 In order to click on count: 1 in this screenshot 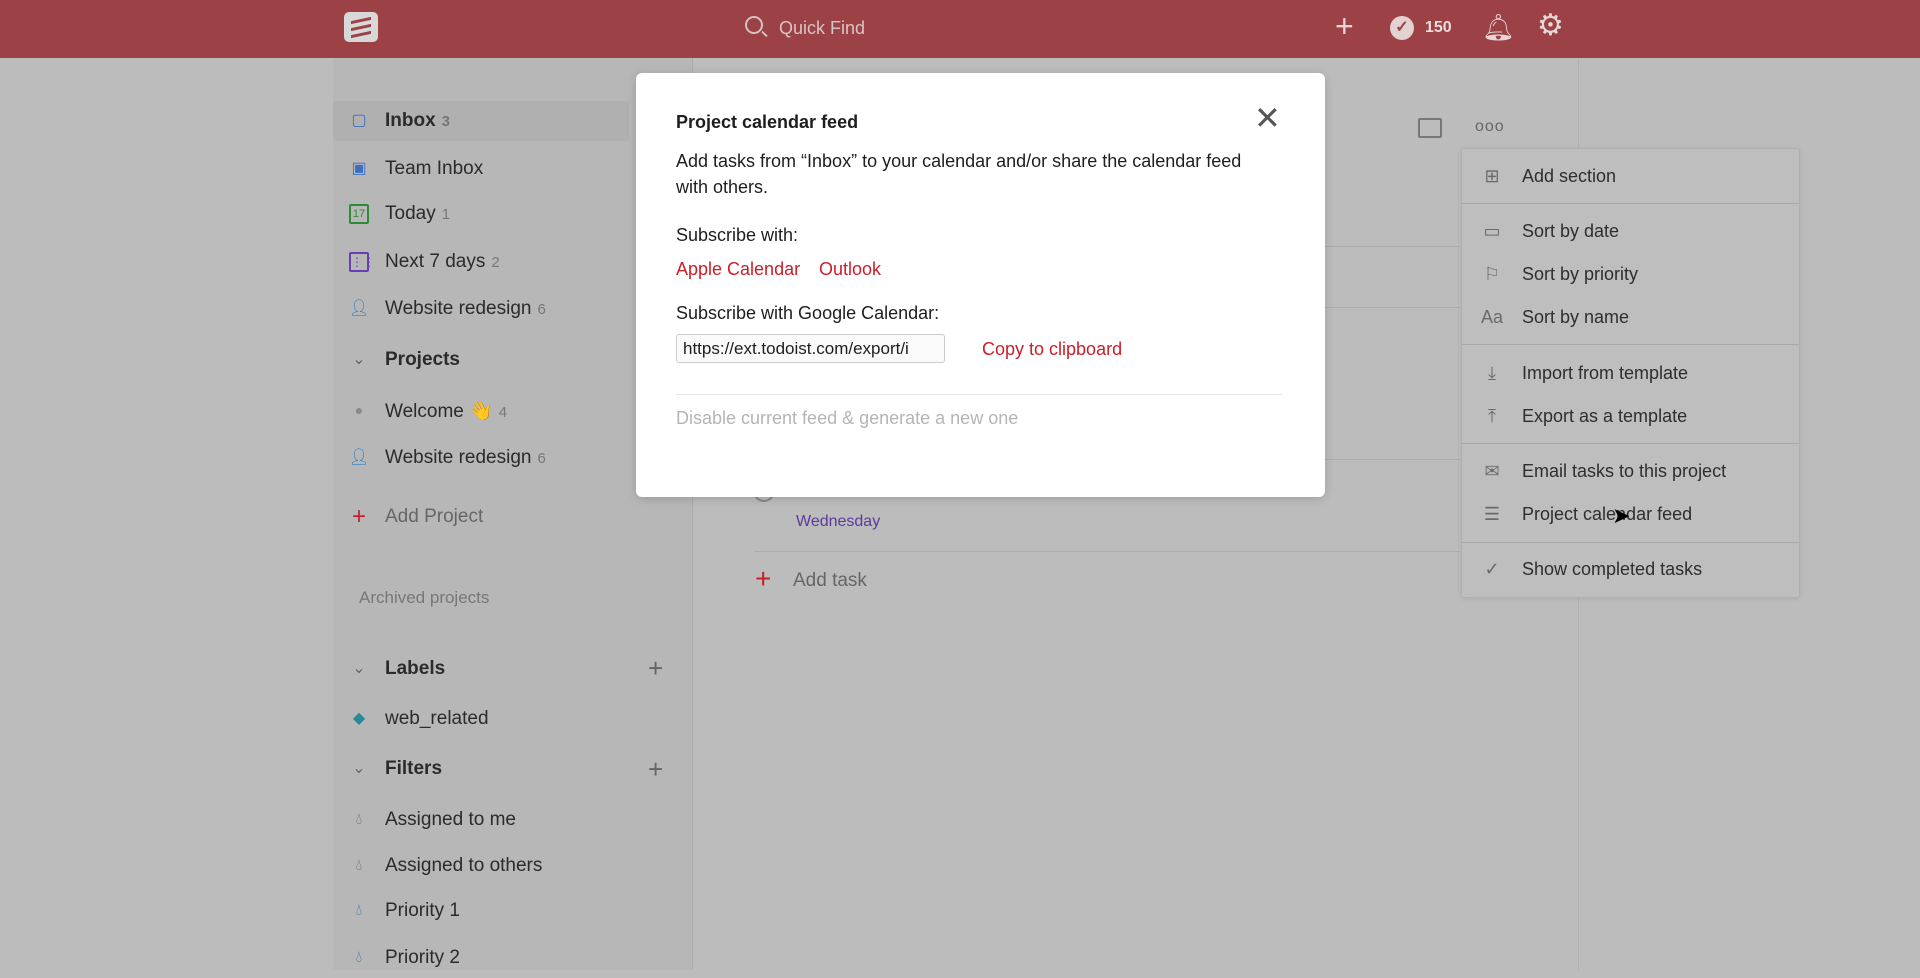, I will do `click(446, 214)`.